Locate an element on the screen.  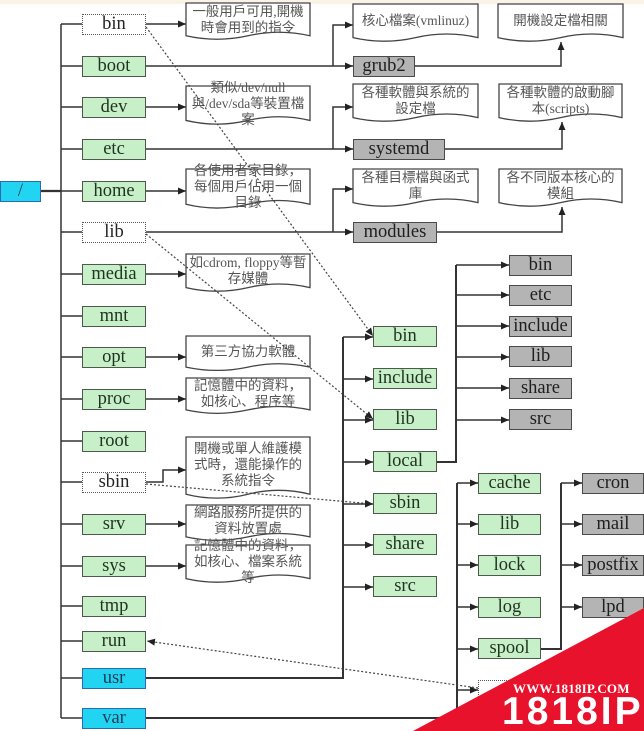
watermark-banner is located at coordinates (528, 669).